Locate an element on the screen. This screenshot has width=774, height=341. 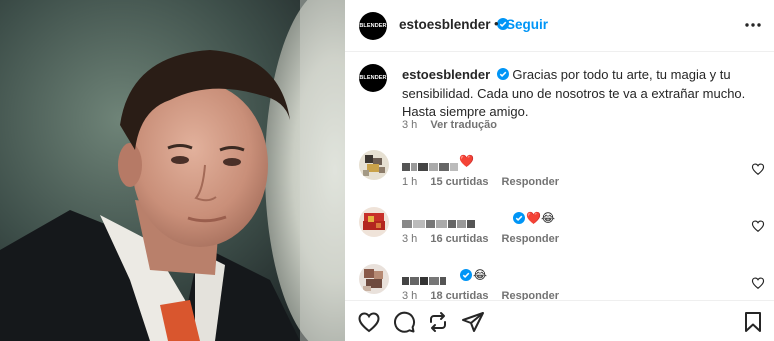
see-translation-link: Ver tradução is located at coordinates (463, 125).